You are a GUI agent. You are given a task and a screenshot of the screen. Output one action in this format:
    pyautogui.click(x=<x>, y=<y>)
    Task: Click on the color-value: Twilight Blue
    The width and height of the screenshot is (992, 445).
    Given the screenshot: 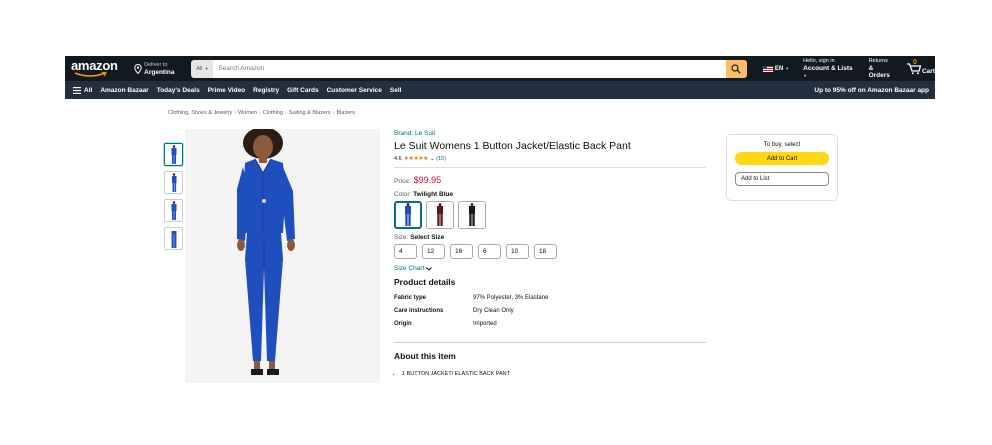 What is the action you would take?
    pyautogui.click(x=433, y=194)
    